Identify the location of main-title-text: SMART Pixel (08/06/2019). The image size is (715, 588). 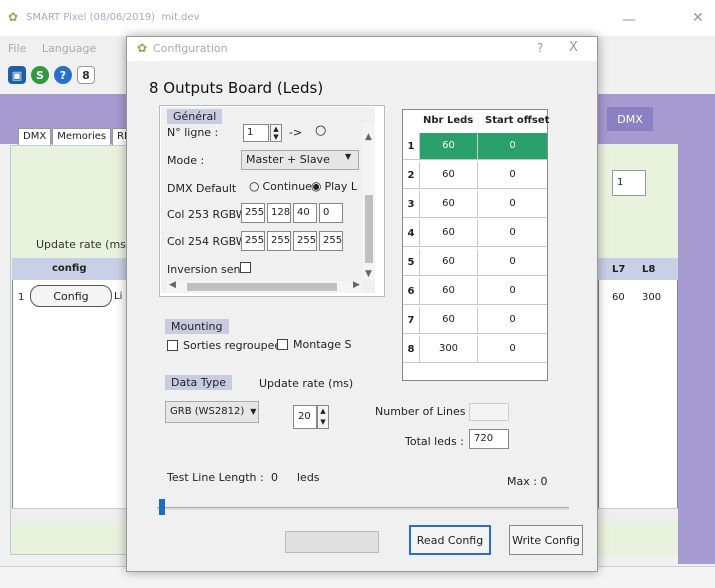
(91, 17).